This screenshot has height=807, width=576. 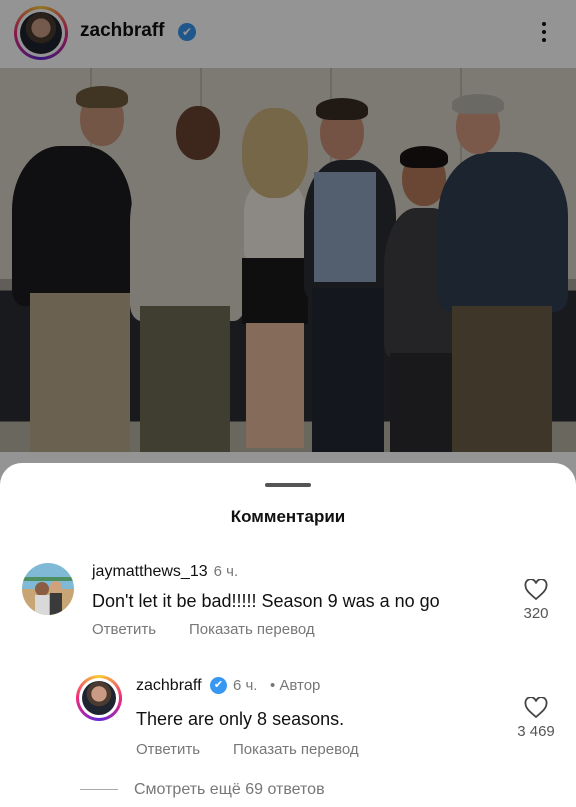 I want to click on like-button: 3 469, so click(x=536, y=718).